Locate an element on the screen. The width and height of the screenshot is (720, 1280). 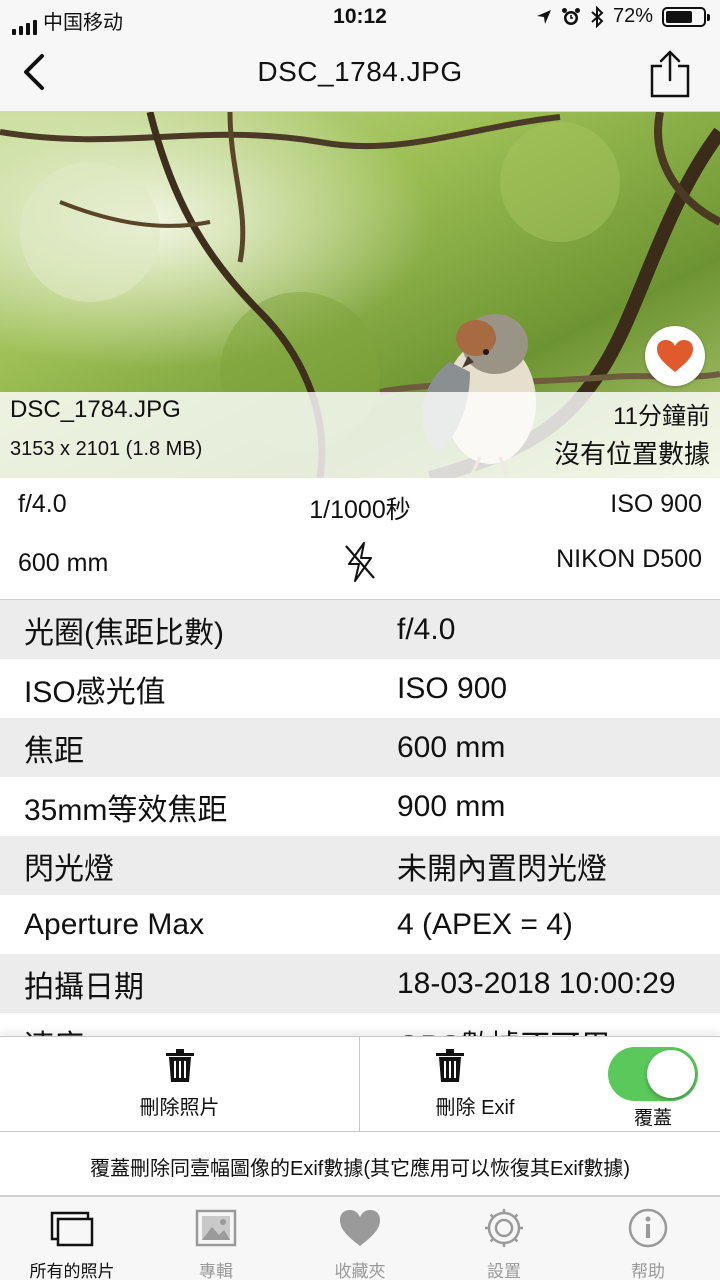
exif-row: 焦距 600 mm is located at coordinates (360, 747).